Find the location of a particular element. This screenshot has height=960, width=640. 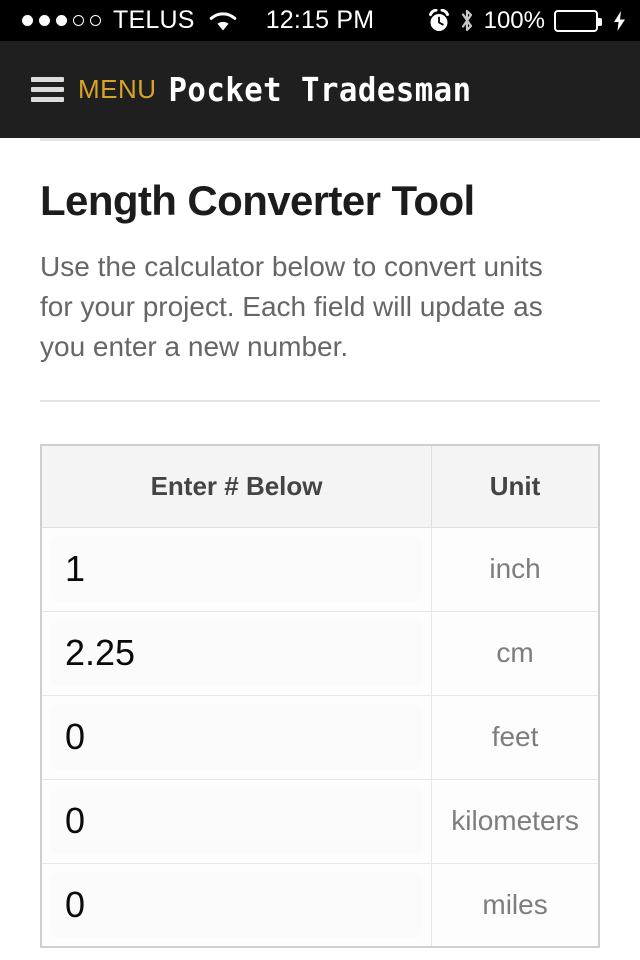

header-underline-divider is located at coordinates (320, 139).